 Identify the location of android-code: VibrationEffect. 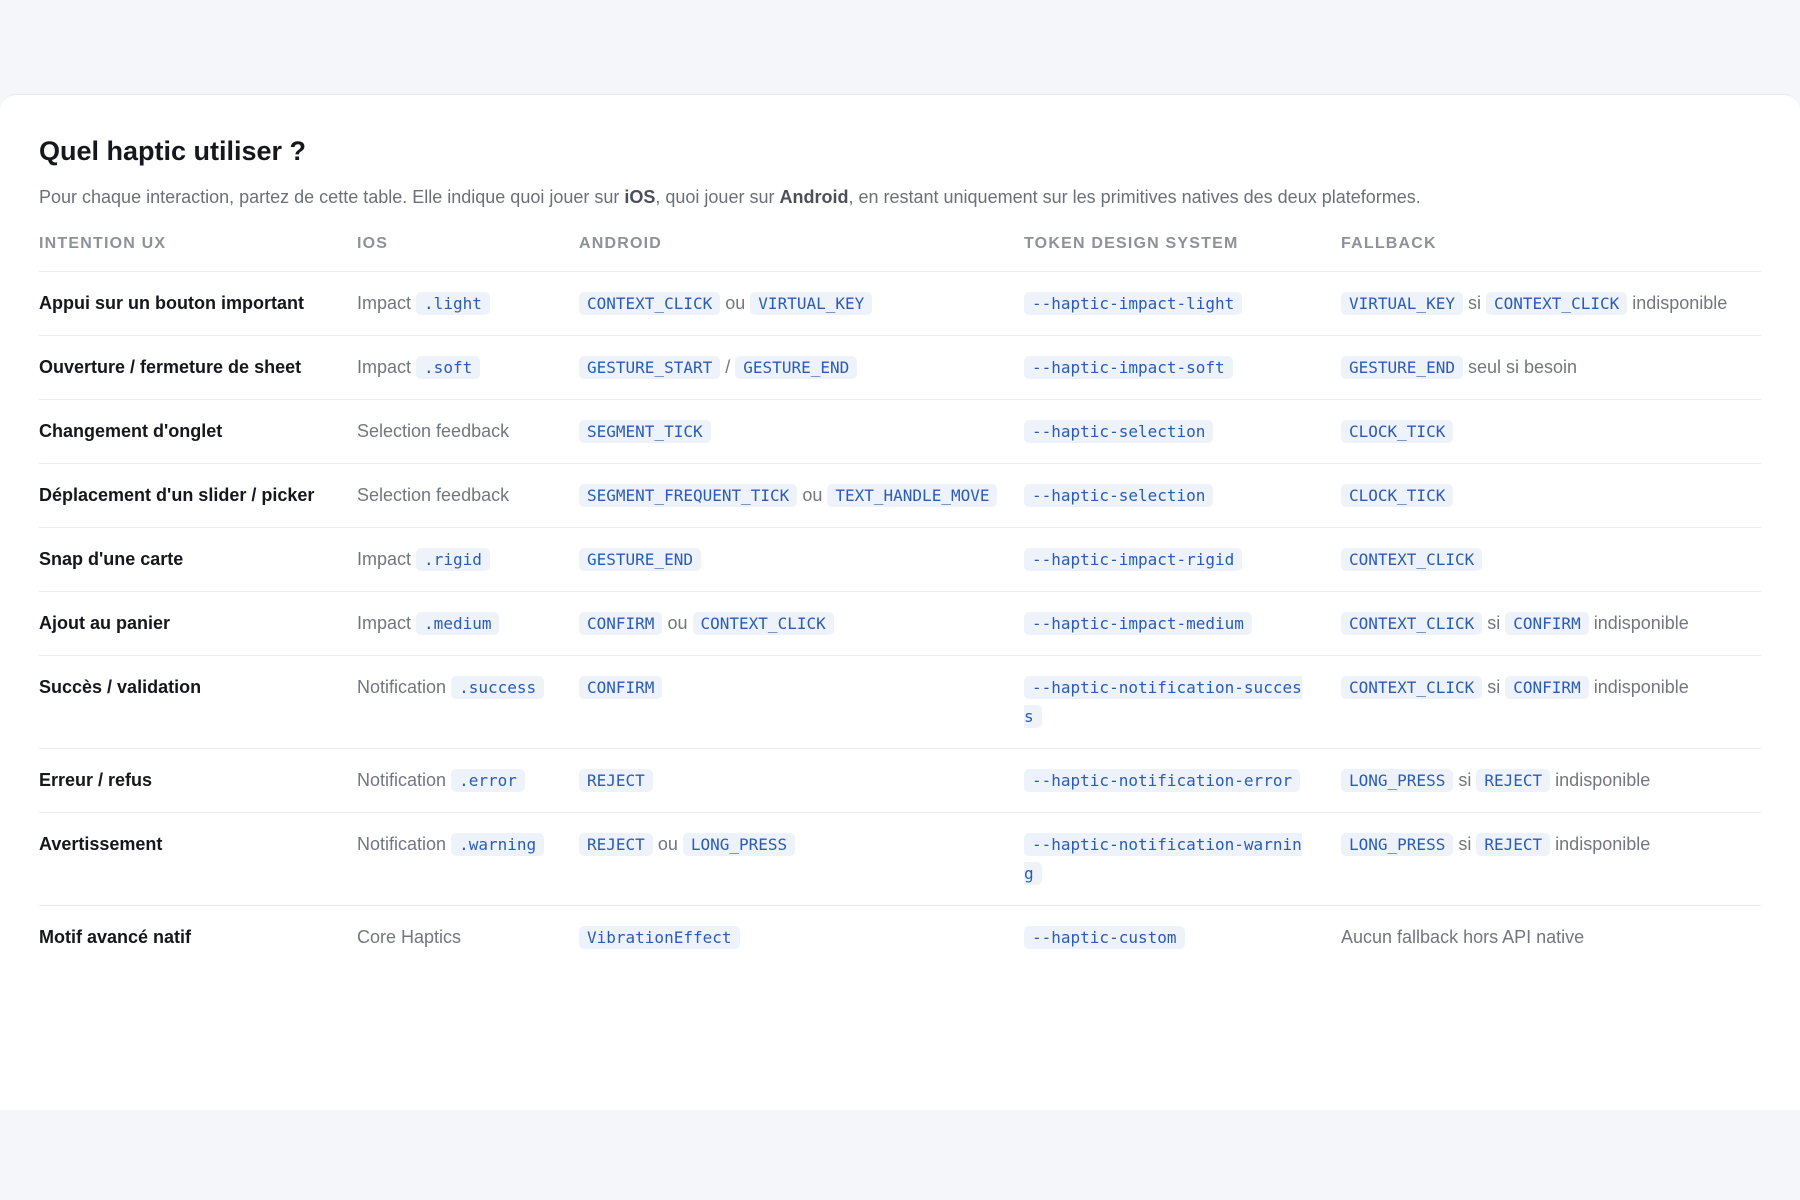
(659, 937).